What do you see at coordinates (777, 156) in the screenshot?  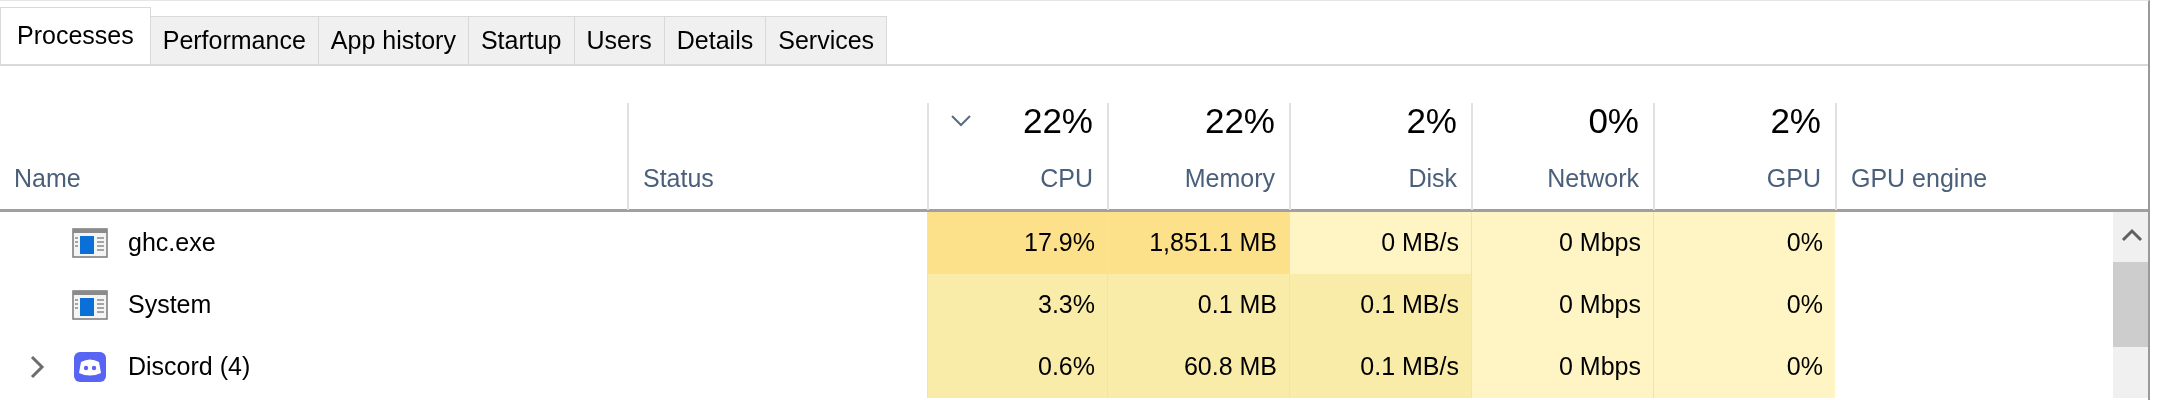 I see `column-header: Status` at bounding box center [777, 156].